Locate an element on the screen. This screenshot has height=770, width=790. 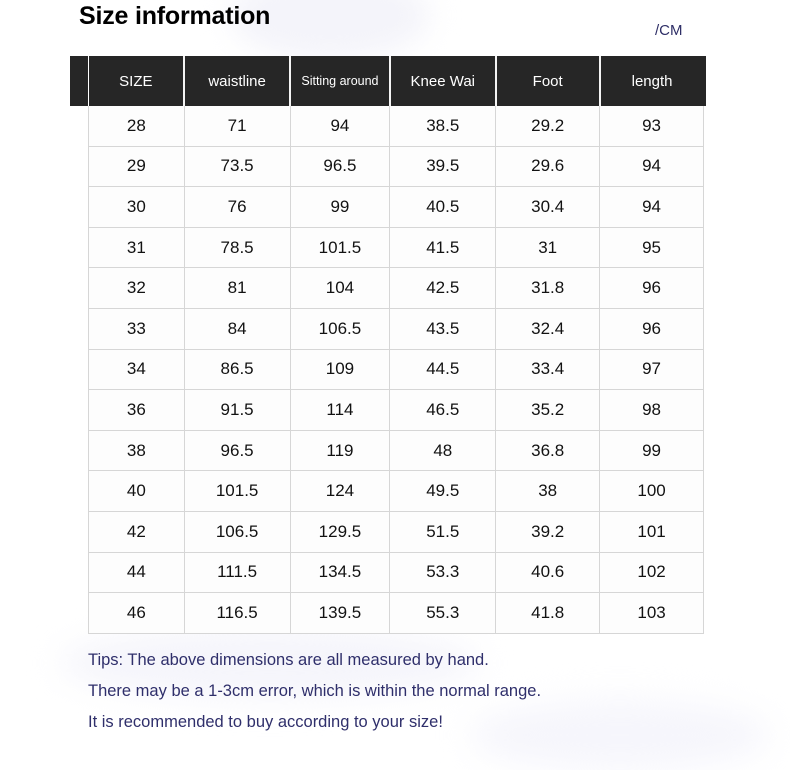
cell-sitting-around: 109 is located at coordinates (340, 369).